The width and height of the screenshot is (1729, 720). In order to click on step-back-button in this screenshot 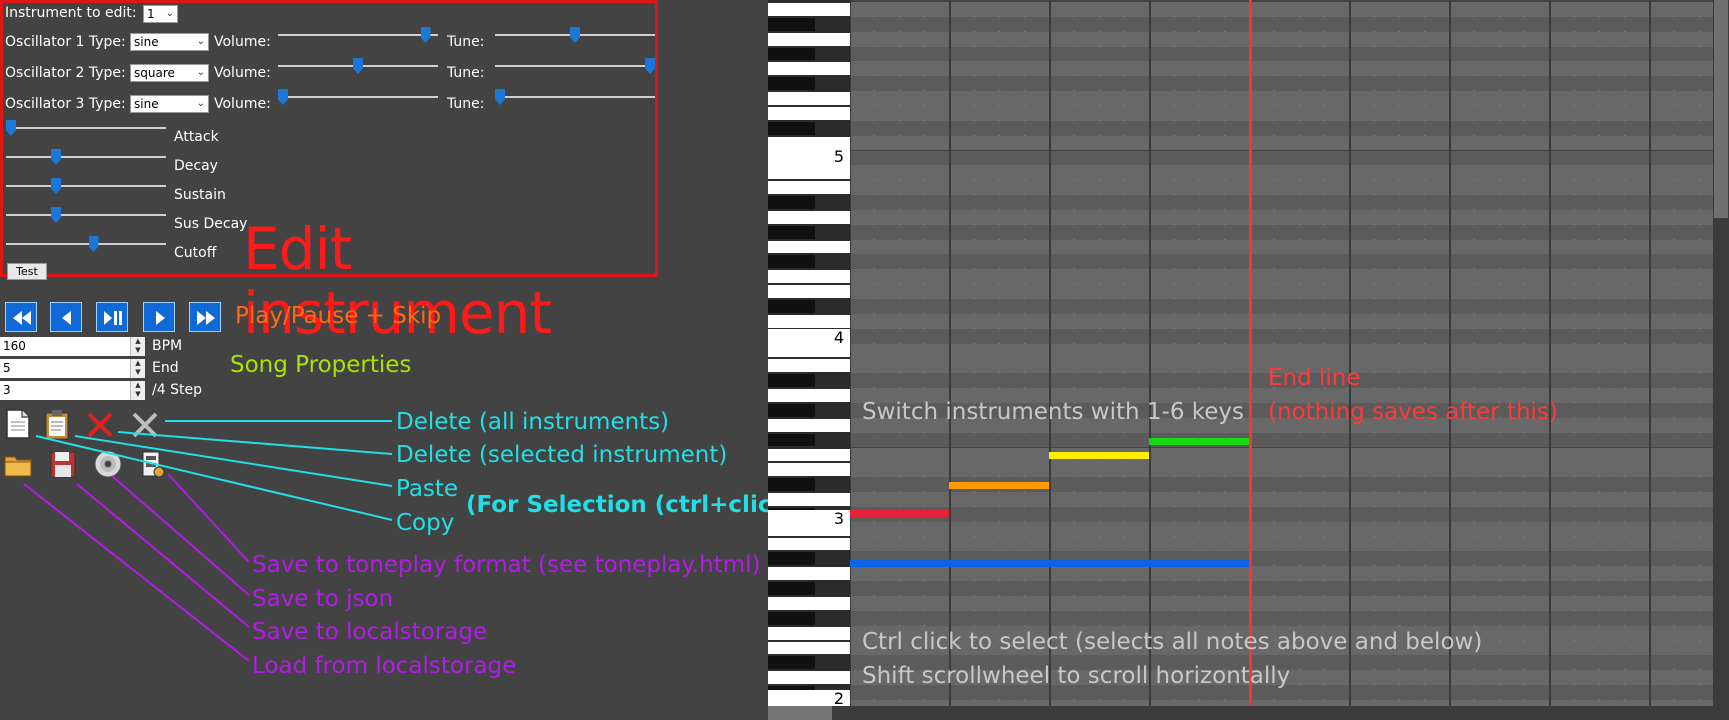, I will do `click(66, 317)`.